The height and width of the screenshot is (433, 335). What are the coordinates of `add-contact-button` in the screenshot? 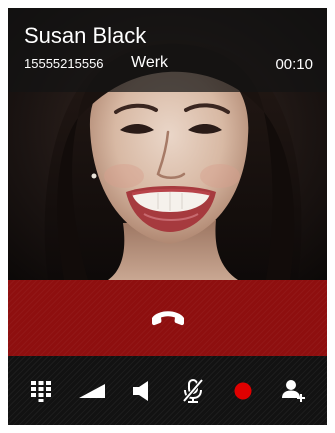 It's located at (294, 391).